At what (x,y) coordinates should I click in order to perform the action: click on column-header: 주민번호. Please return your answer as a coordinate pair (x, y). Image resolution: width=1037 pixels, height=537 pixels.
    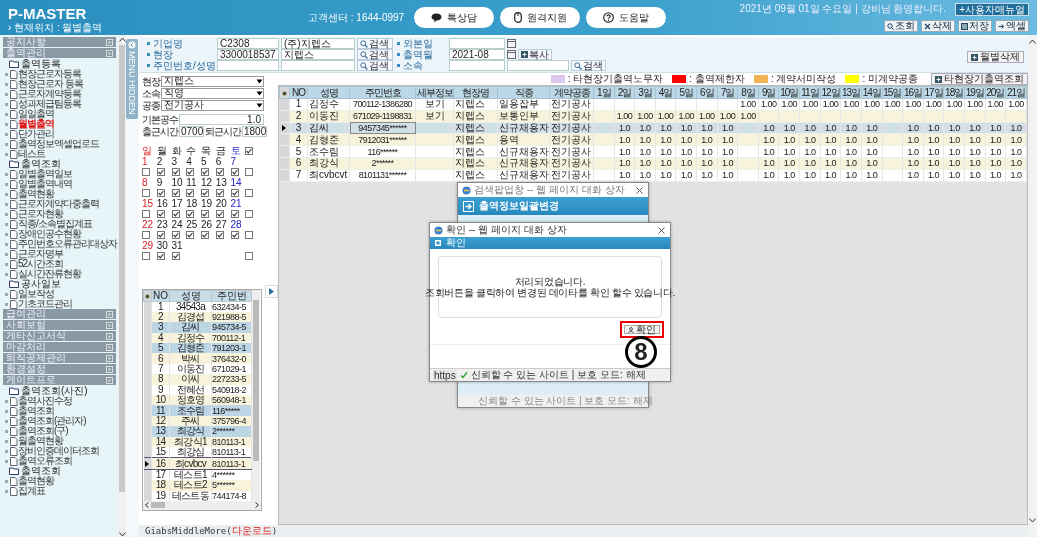
    Looking at the image, I should click on (382, 92).